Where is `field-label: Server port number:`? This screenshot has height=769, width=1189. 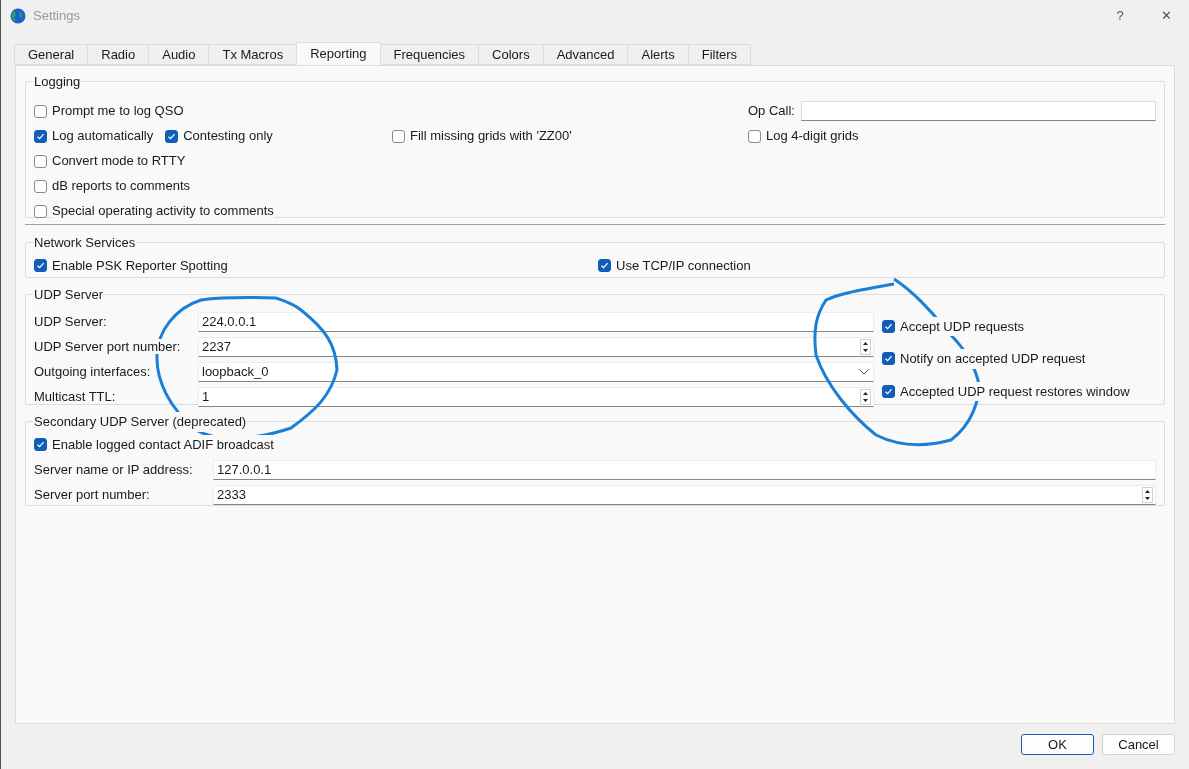
field-label: Server port number: is located at coordinates (92, 495).